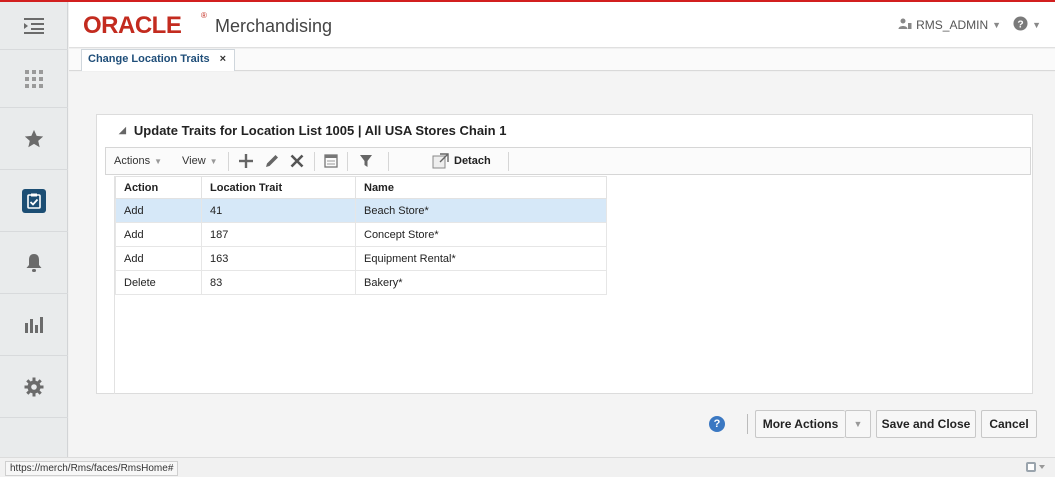  I want to click on user-icon, so click(905, 25).